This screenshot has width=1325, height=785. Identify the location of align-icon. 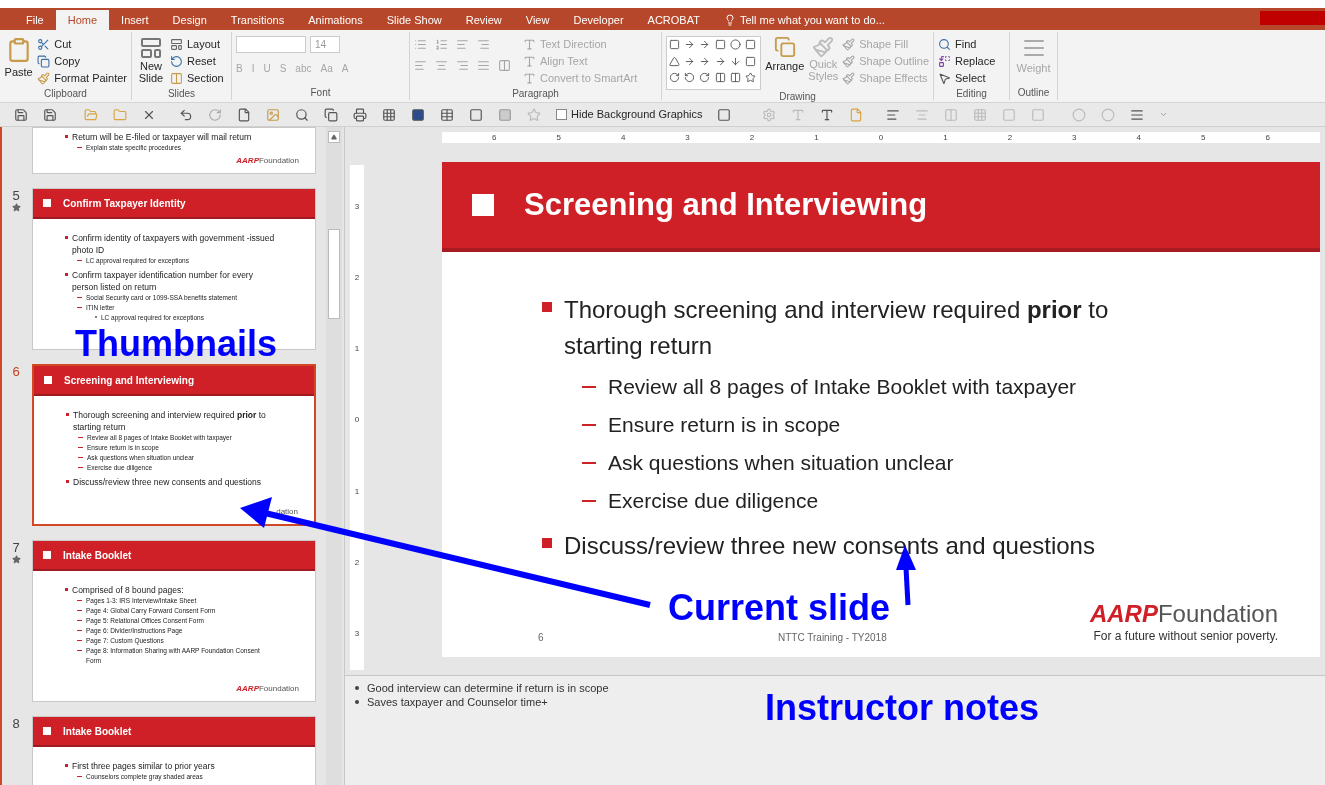
(893, 114).